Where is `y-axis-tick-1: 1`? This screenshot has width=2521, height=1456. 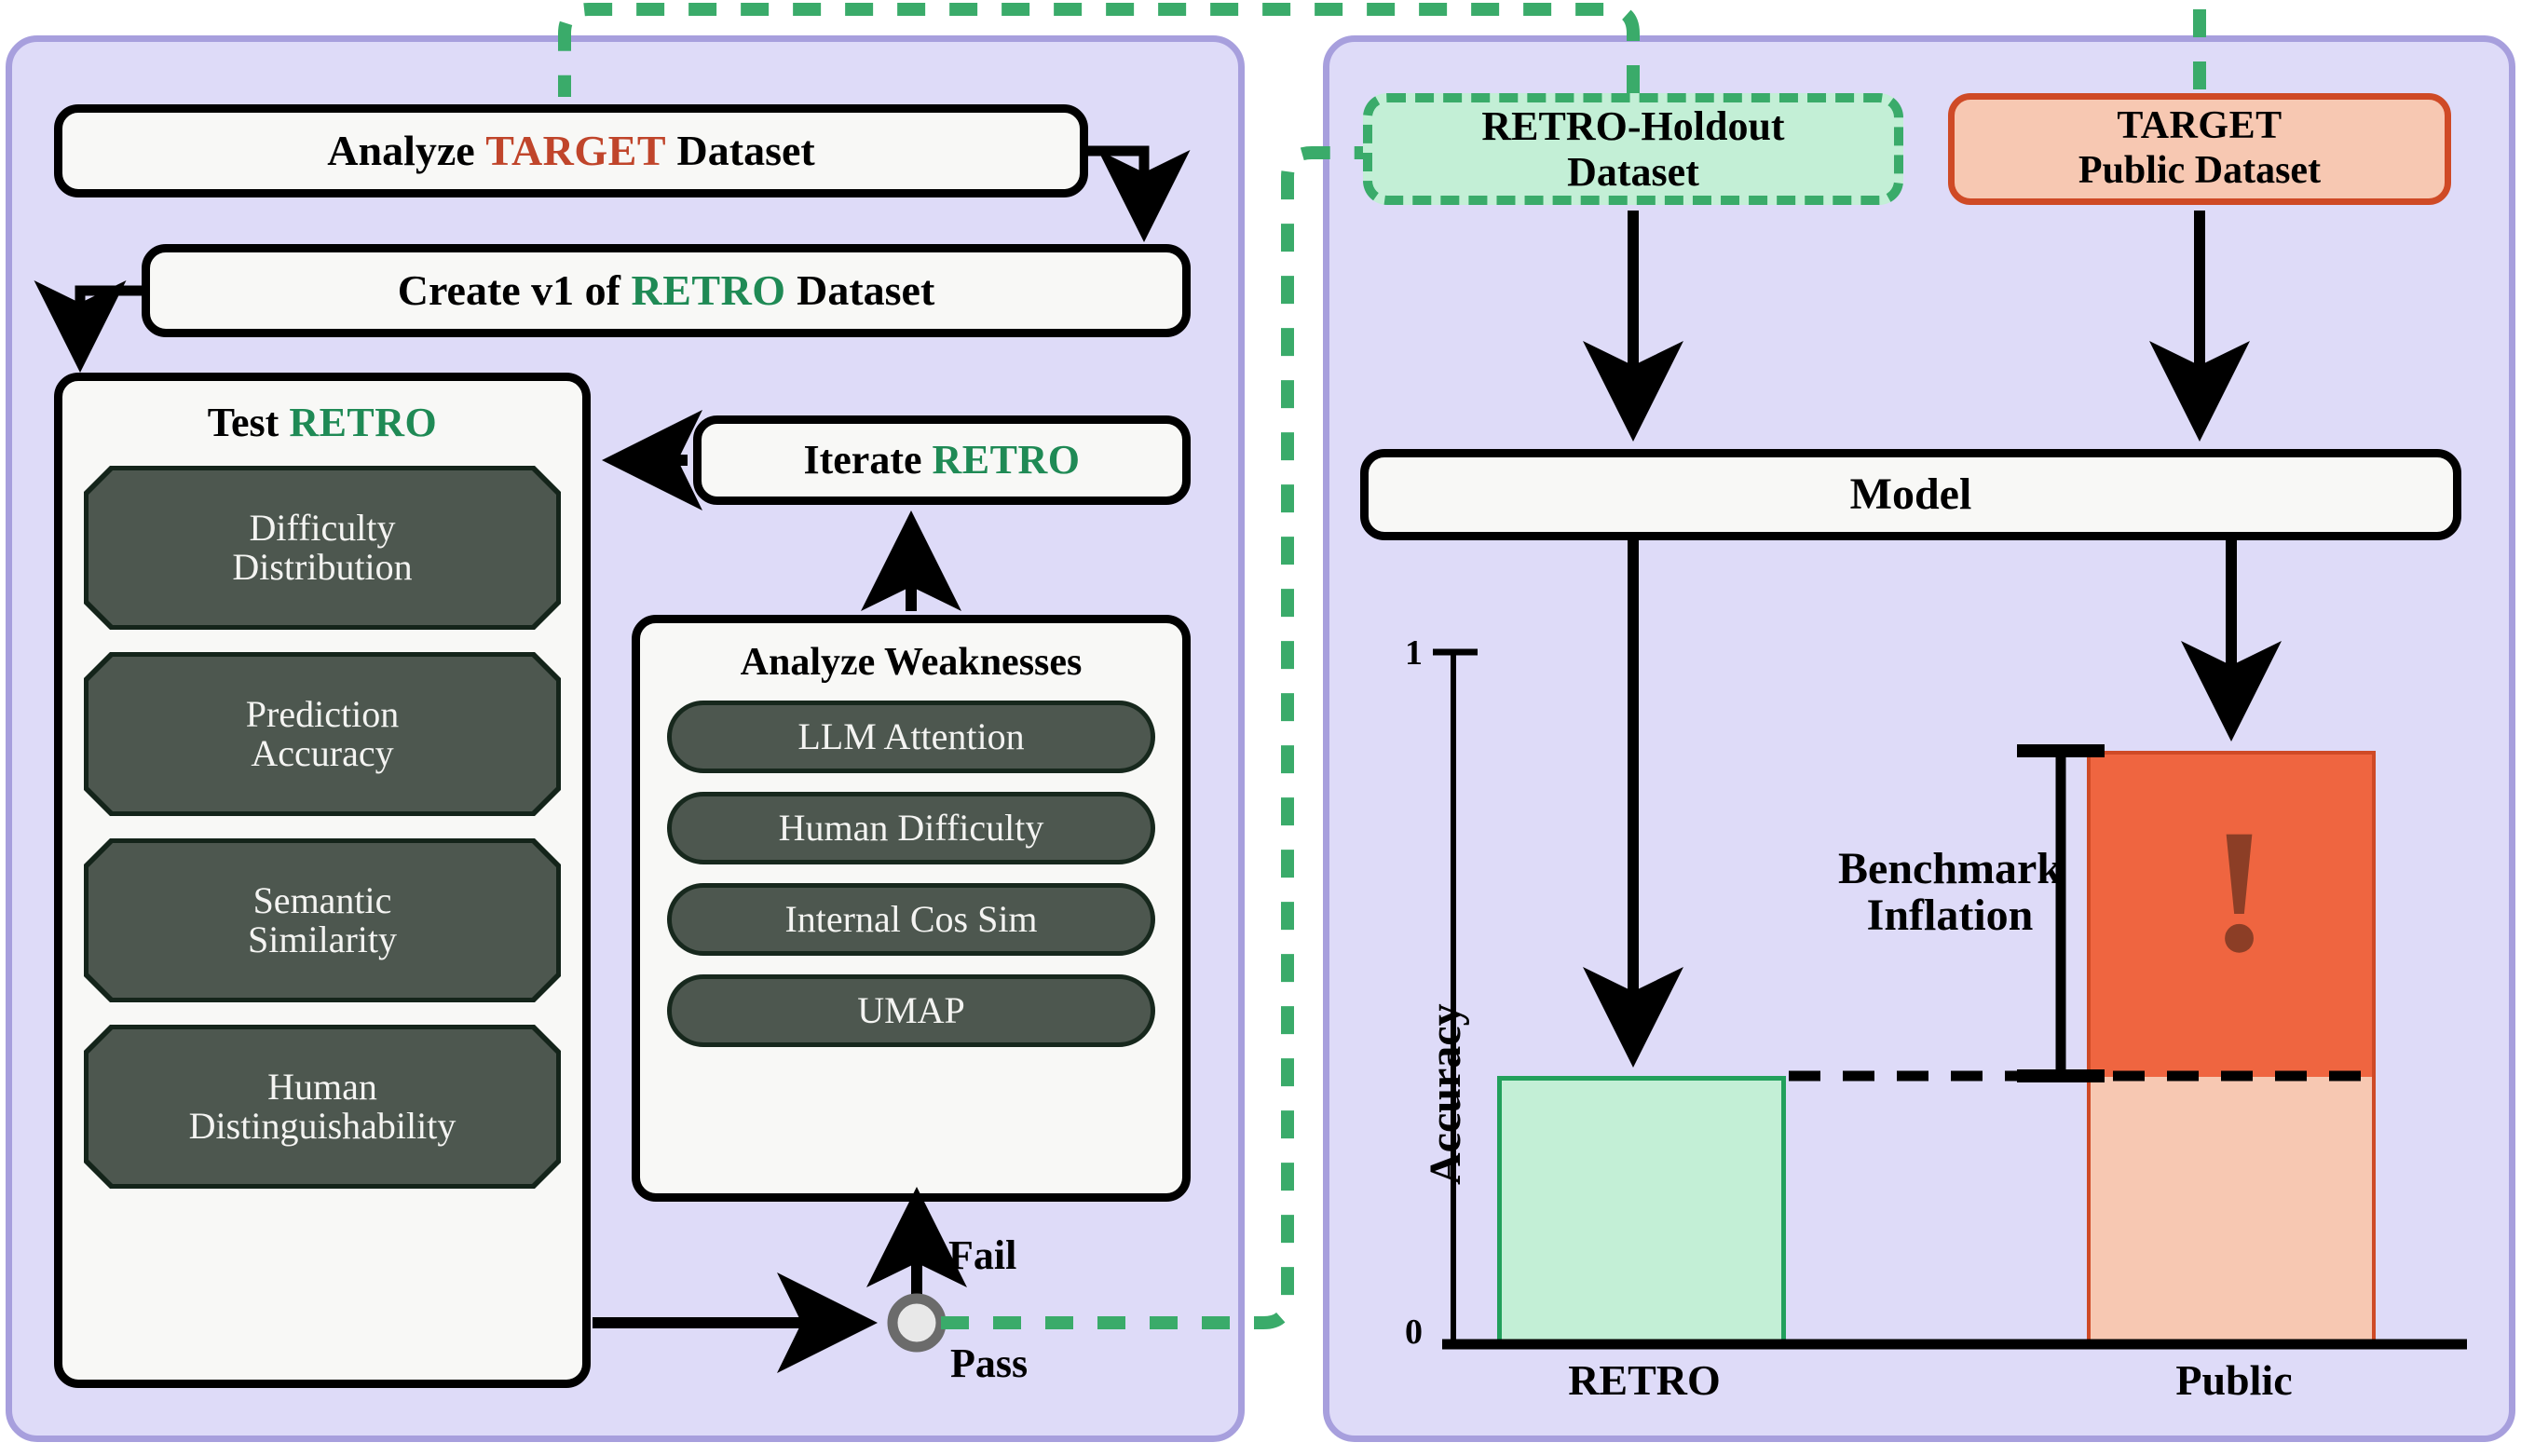 y-axis-tick-1: 1 is located at coordinates (1414, 653).